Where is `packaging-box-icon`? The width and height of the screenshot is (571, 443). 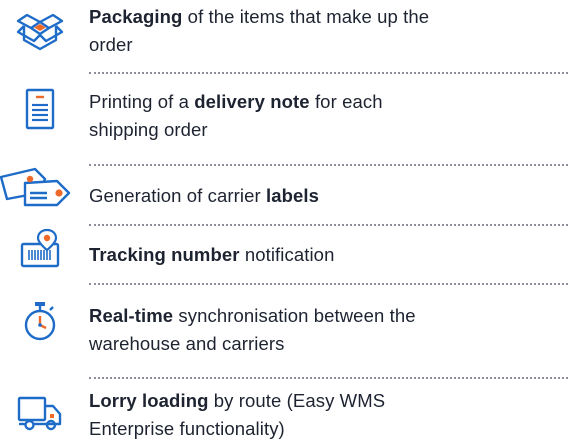
packaging-box-icon is located at coordinates (40, 30).